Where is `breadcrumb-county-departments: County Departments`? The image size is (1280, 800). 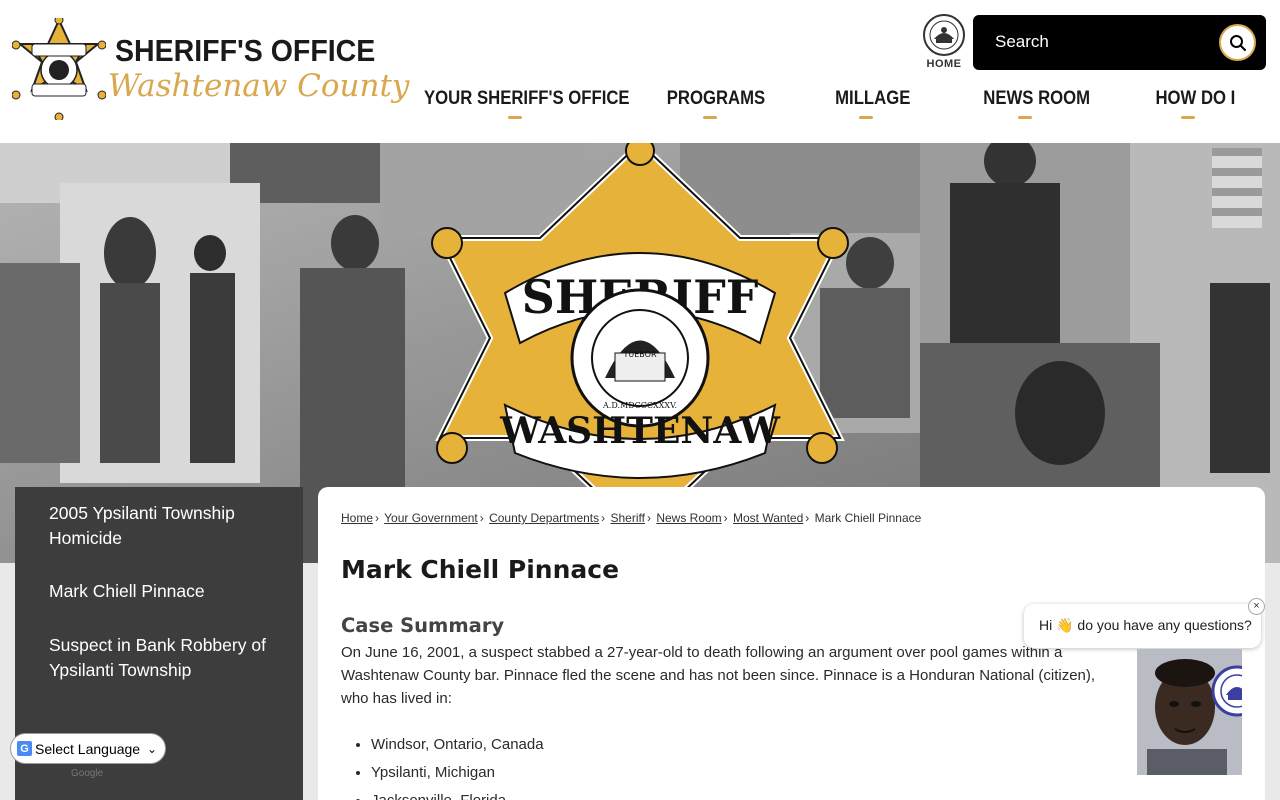 breadcrumb-county-departments: County Departments is located at coordinates (544, 518).